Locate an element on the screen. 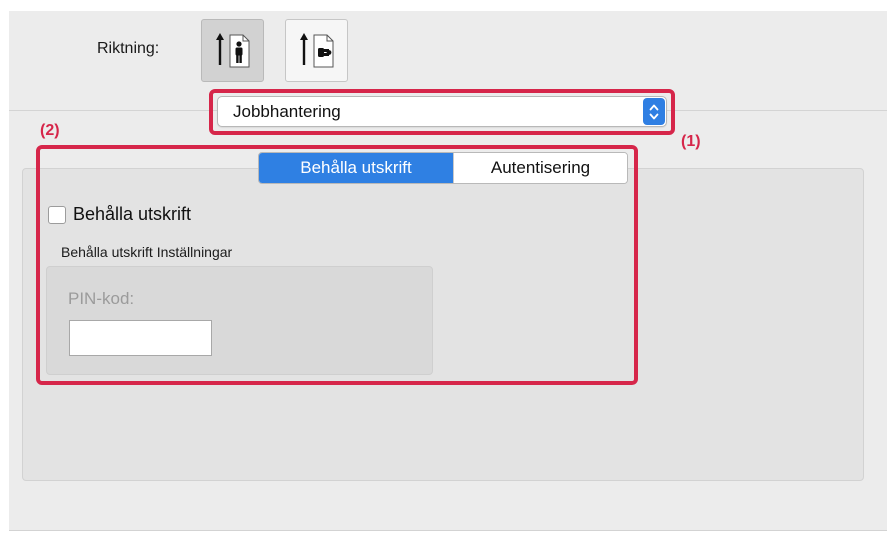  orientation-label: Riktning: is located at coordinates (128, 48).